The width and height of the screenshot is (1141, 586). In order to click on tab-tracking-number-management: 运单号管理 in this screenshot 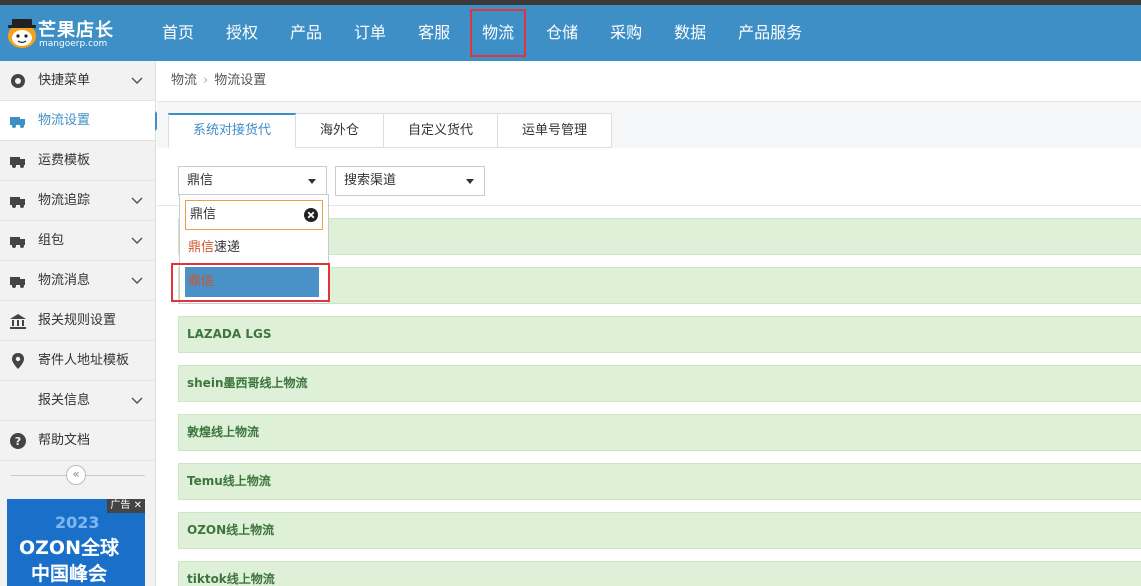, I will do `click(555, 130)`.